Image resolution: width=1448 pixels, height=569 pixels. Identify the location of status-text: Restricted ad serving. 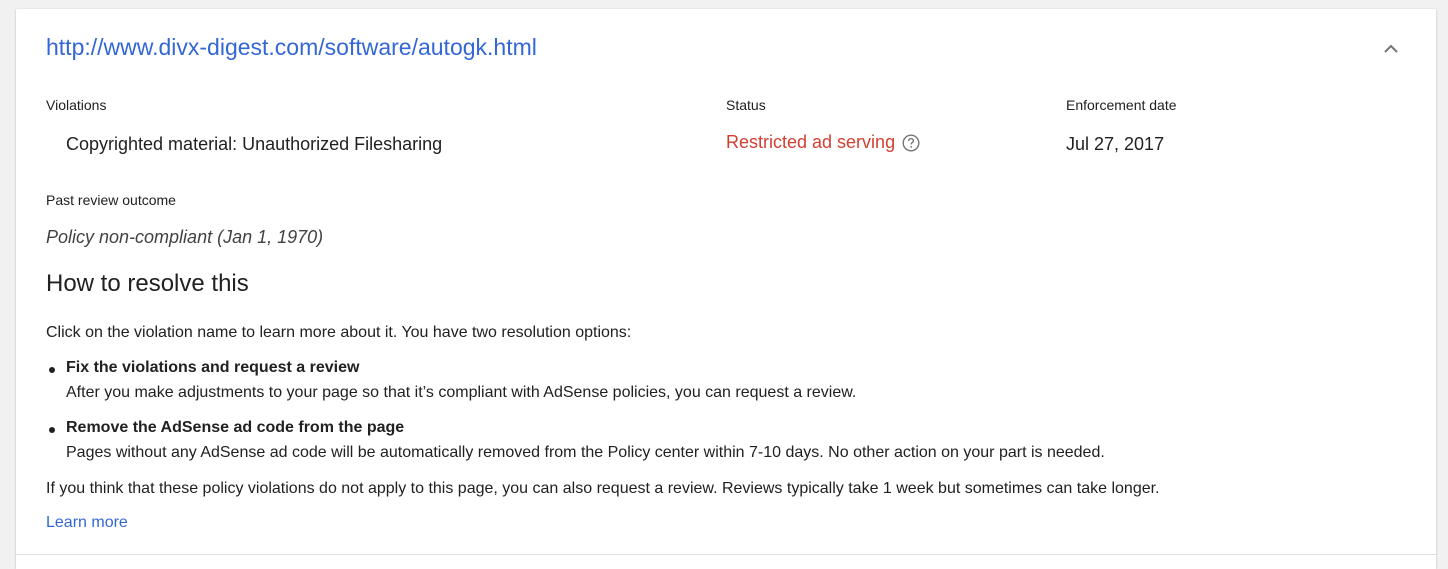
(811, 142).